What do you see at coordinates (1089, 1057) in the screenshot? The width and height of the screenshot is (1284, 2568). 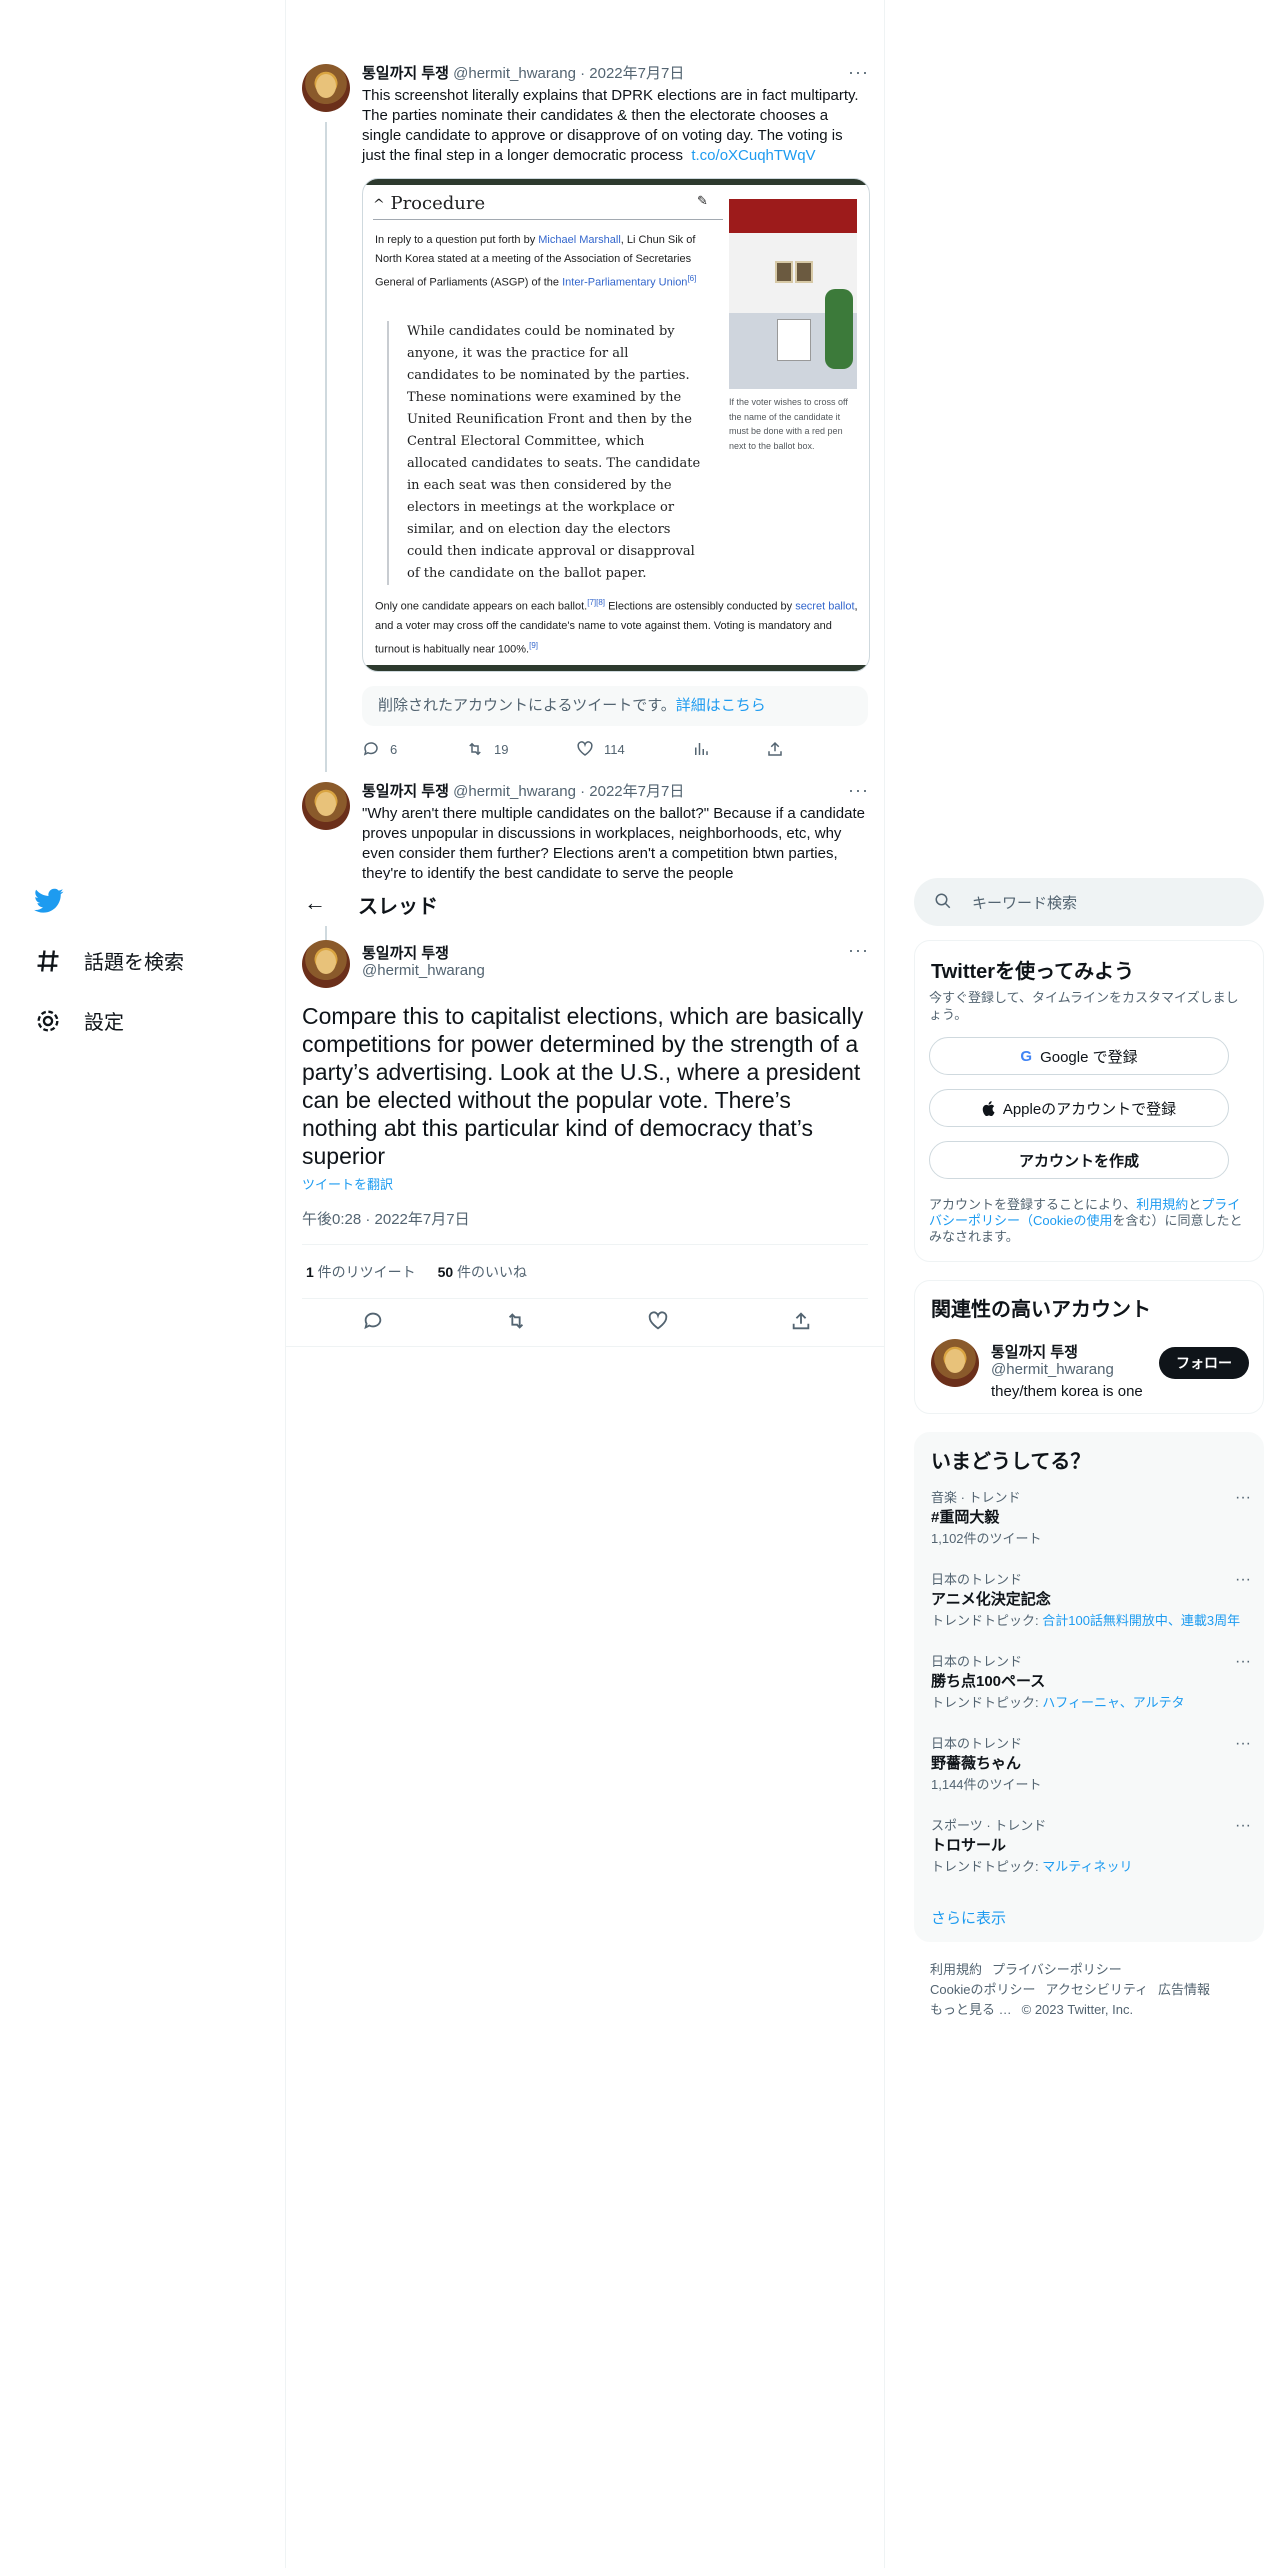 I see `google-signup-label: Google で登録` at bounding box center [1089, 1057].